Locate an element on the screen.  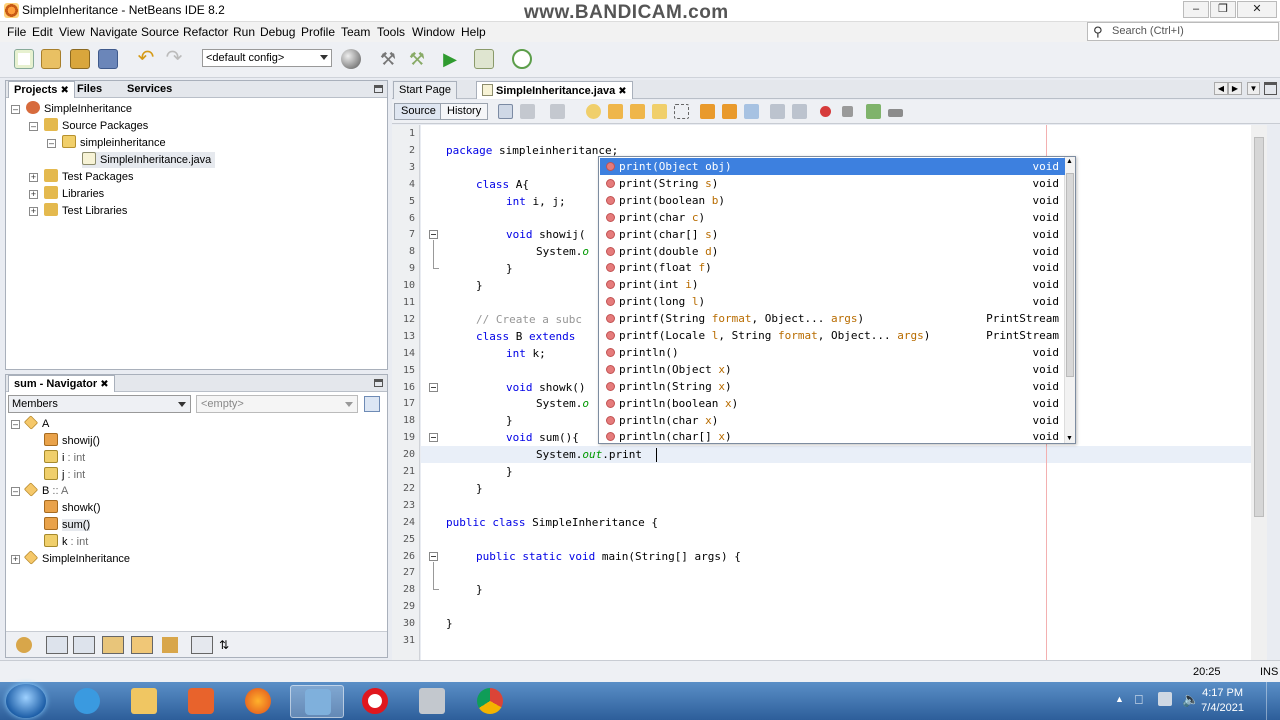
tab-files: Files is located at coordinates (89, 89).